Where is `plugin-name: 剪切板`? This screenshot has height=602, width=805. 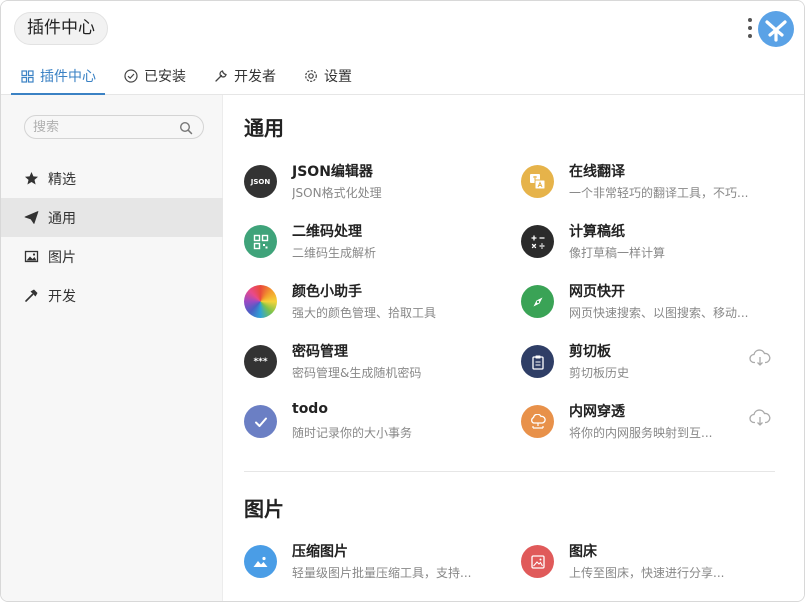
plugin-name: 剪切板 is located at coordinates (590, 351).